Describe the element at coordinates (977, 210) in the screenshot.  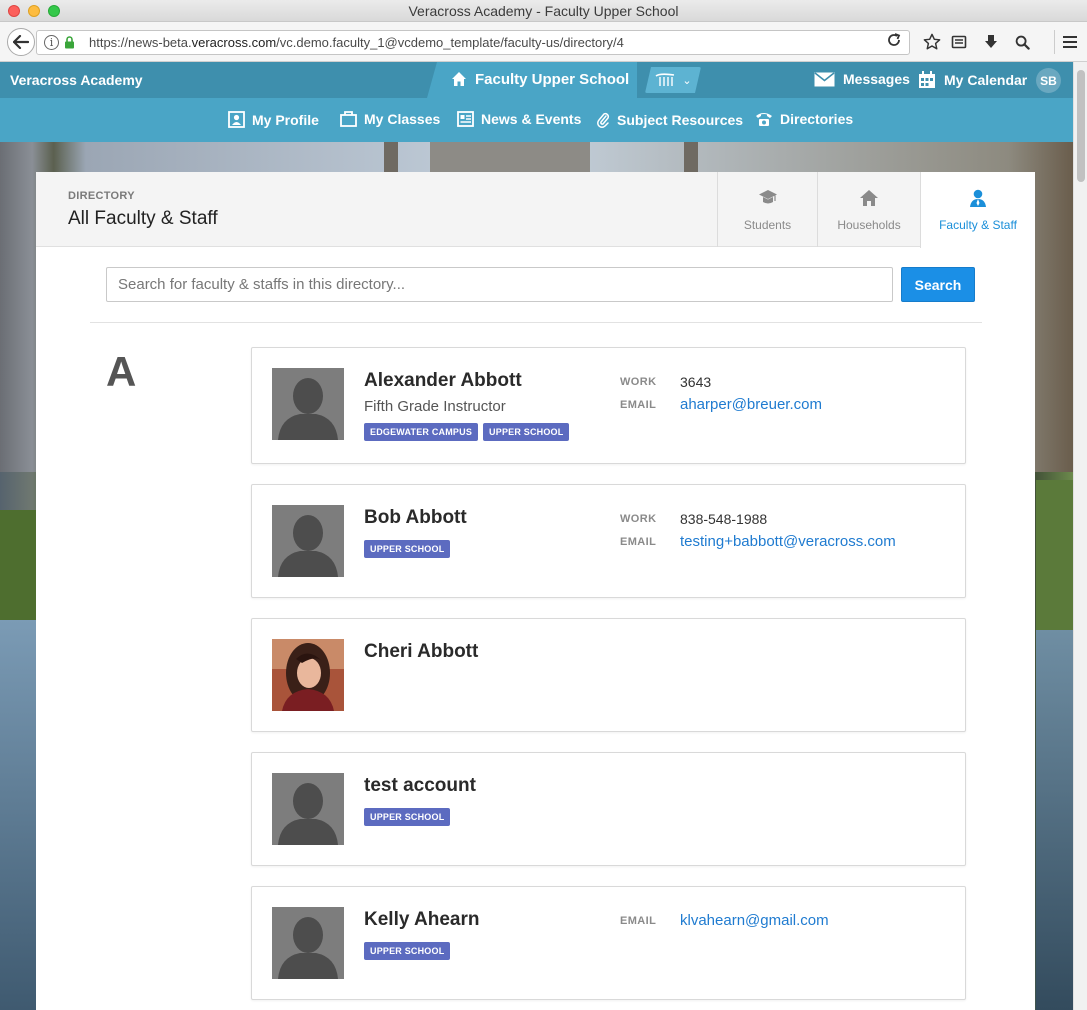
I see `tab-faculty-staff: Faculty & Staff` at that location.